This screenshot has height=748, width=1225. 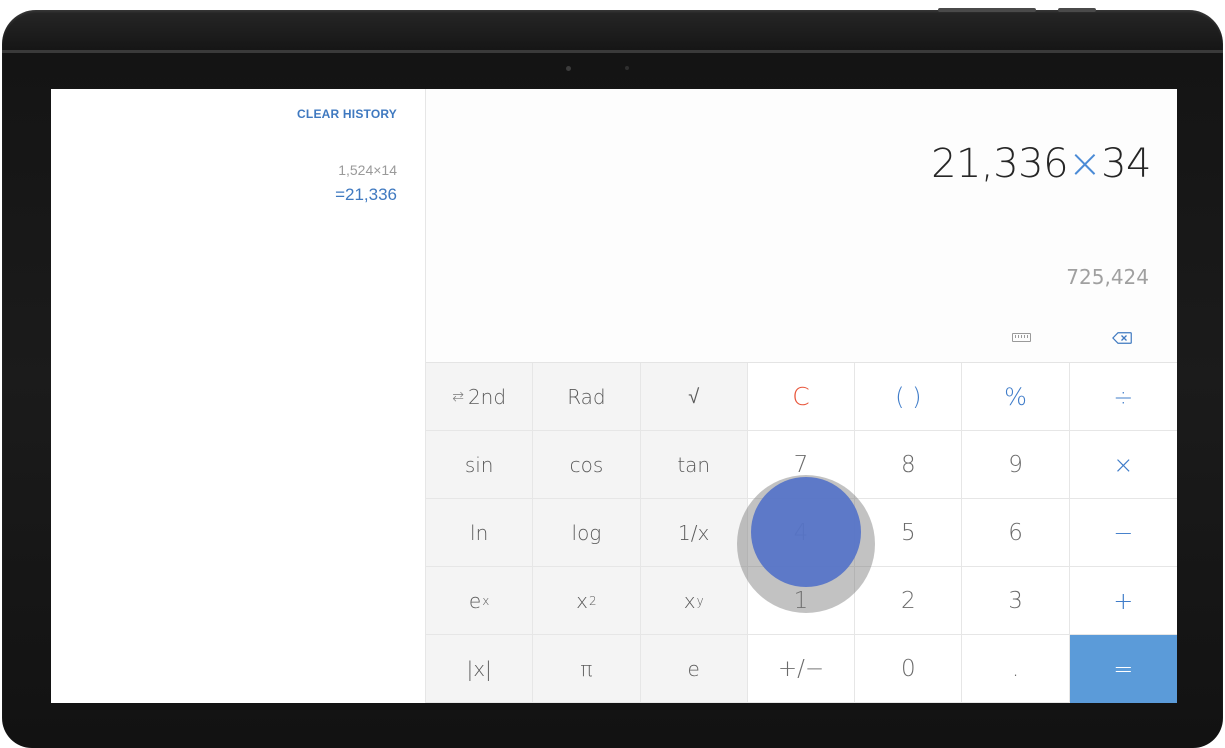 What do you see at coordinates (1016, 397) in the screenshot?
I see `percent-button: %` at bounding box center [1016, 397].